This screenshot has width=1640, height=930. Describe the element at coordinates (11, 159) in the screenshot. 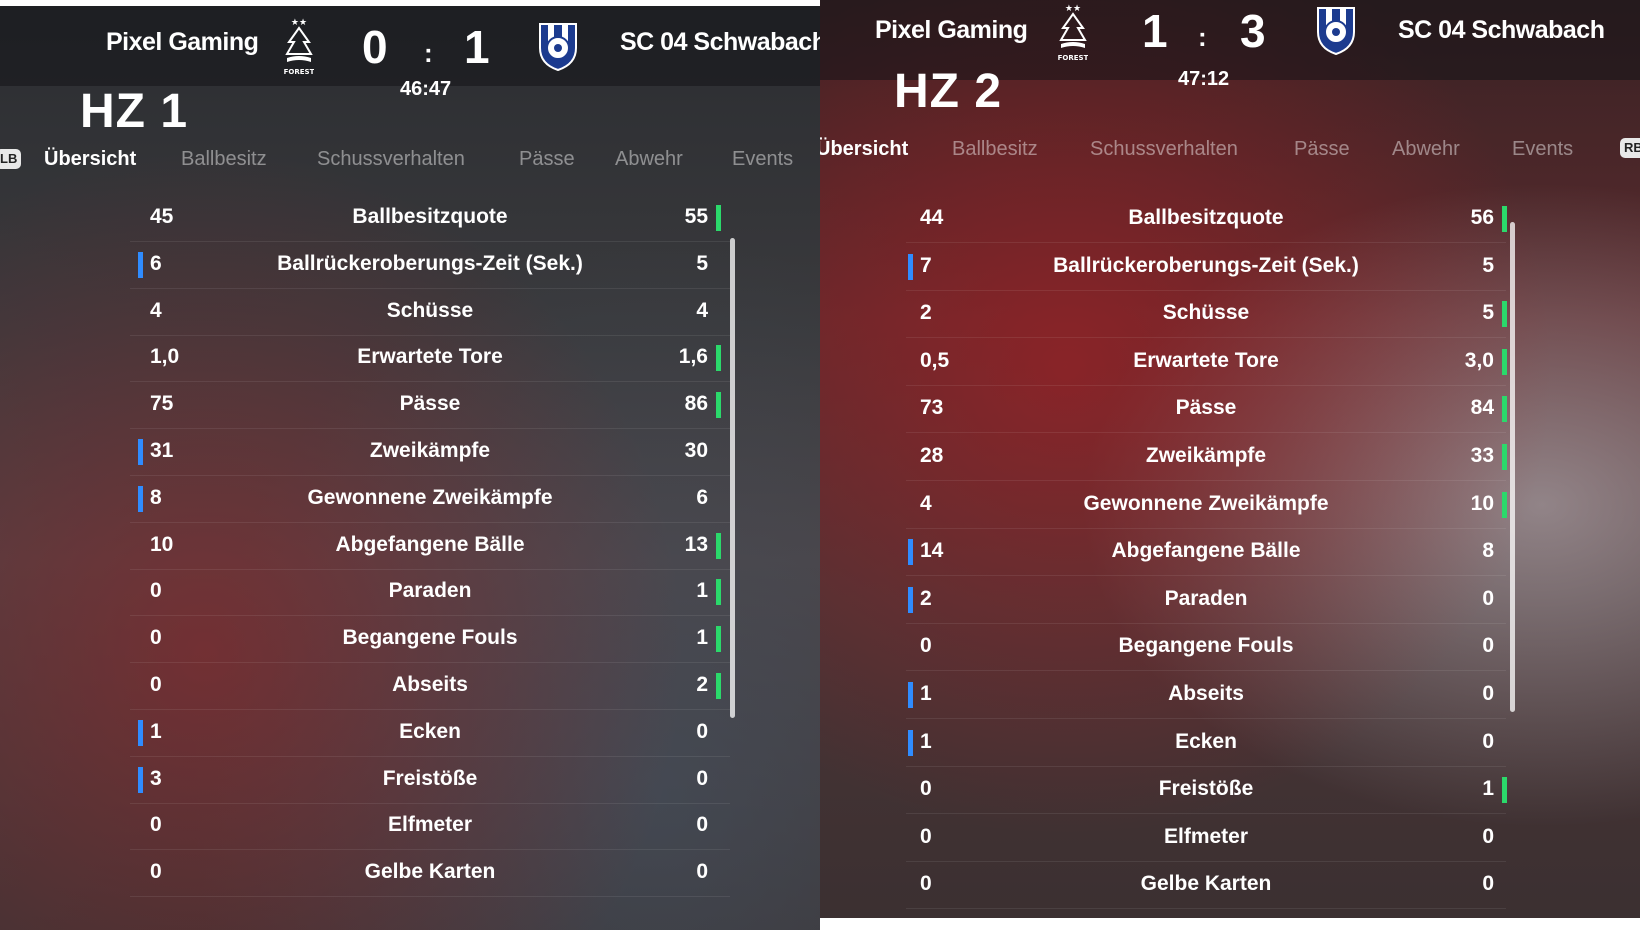

I see `lb-bumper-icon: LB` at that location.